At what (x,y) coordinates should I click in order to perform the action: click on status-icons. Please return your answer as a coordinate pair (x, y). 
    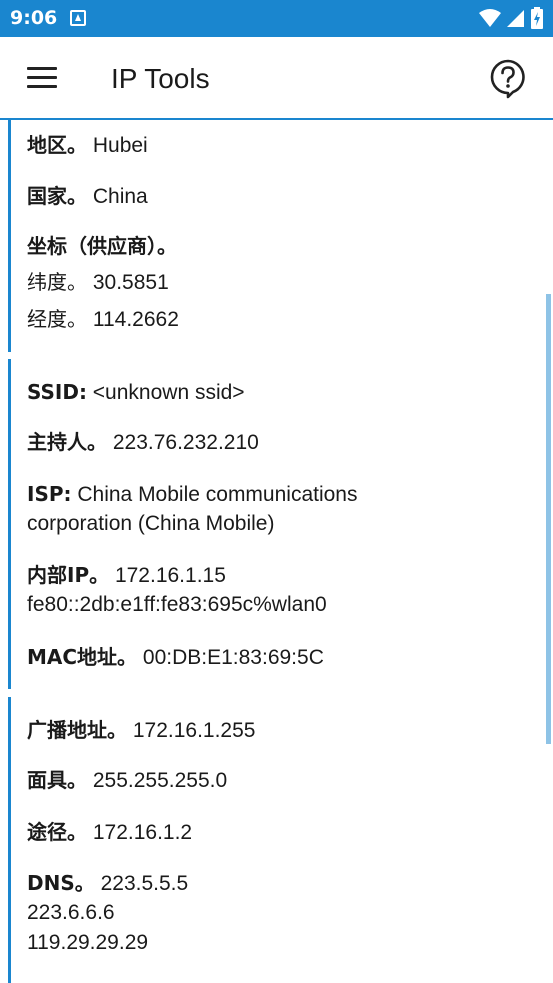
    Looking at the image, I should click on (511, 18).